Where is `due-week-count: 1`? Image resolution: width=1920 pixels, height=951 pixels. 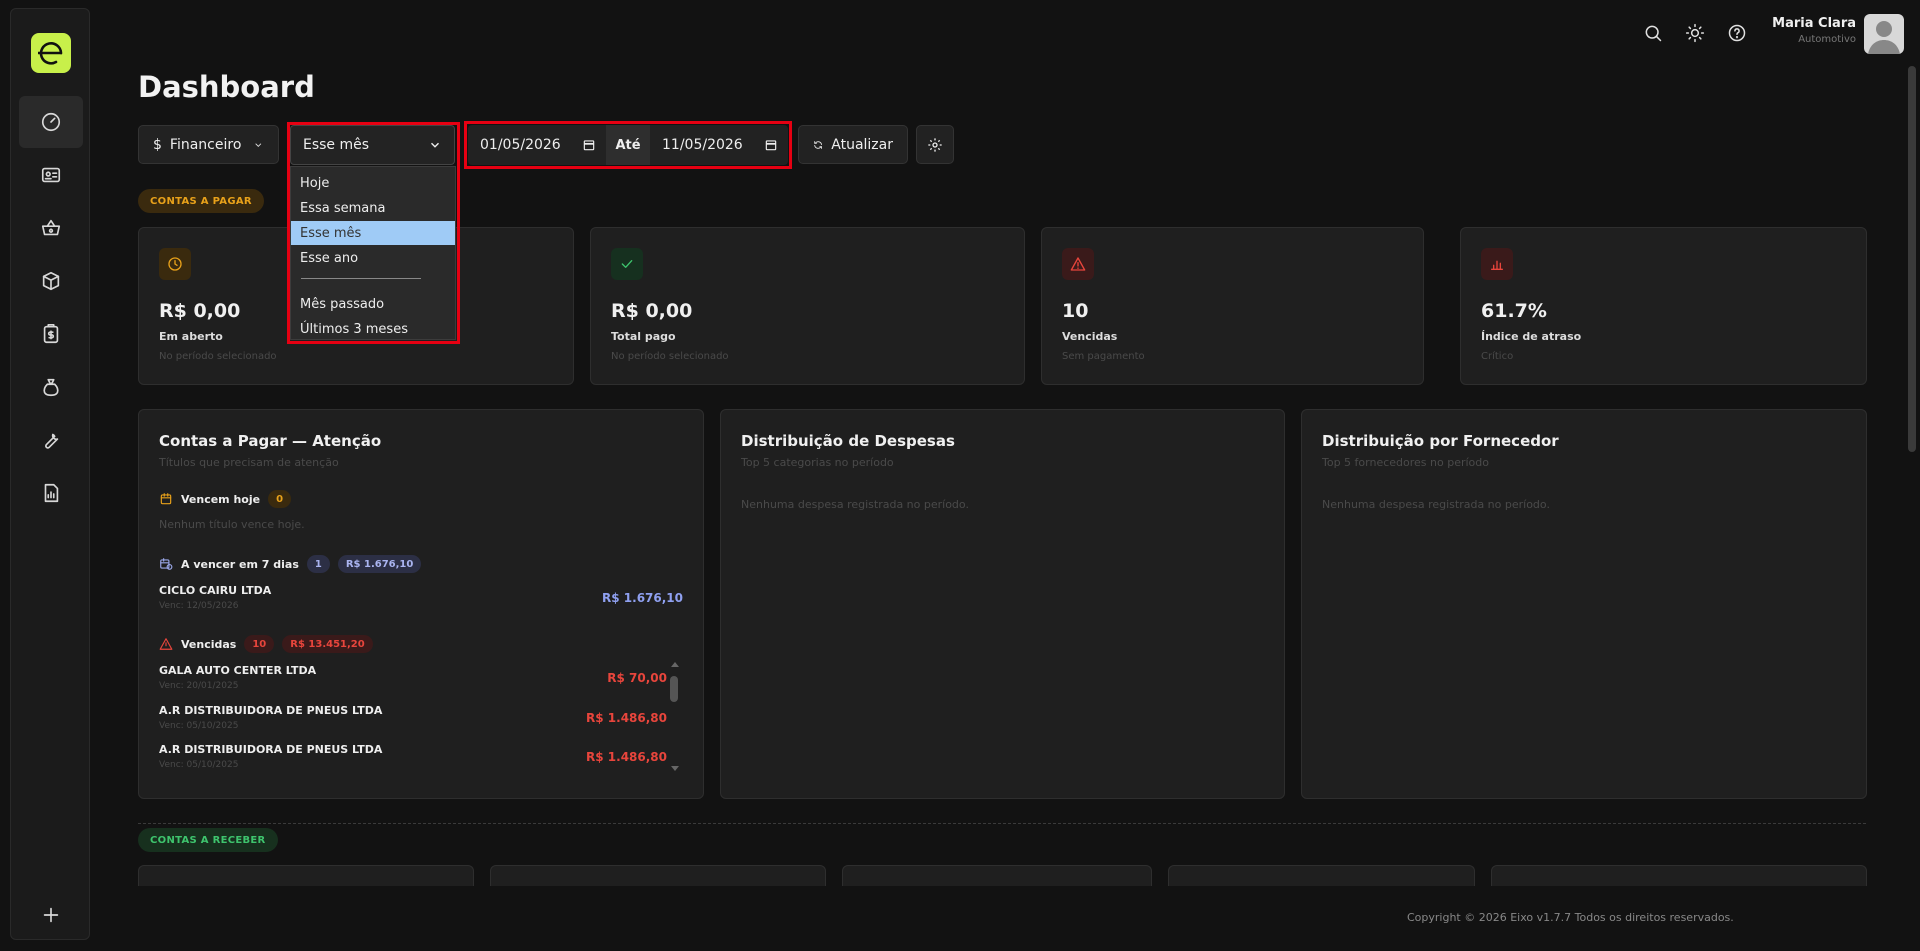 due-week-count: 1 is located at coordinates (318, 564).